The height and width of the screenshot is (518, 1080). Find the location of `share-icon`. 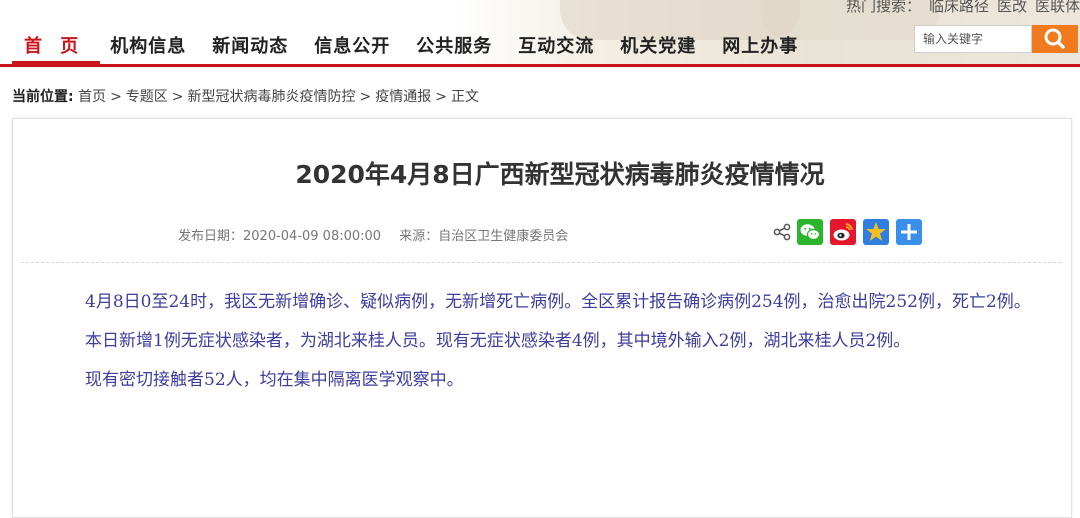

share-icon is located at coordinates (782, 232).